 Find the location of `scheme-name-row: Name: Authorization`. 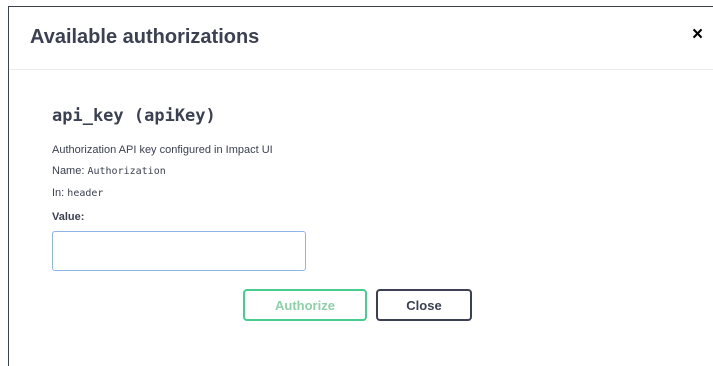

scheme-name-row: Name: Authorization is located at coordinates (109, 171).